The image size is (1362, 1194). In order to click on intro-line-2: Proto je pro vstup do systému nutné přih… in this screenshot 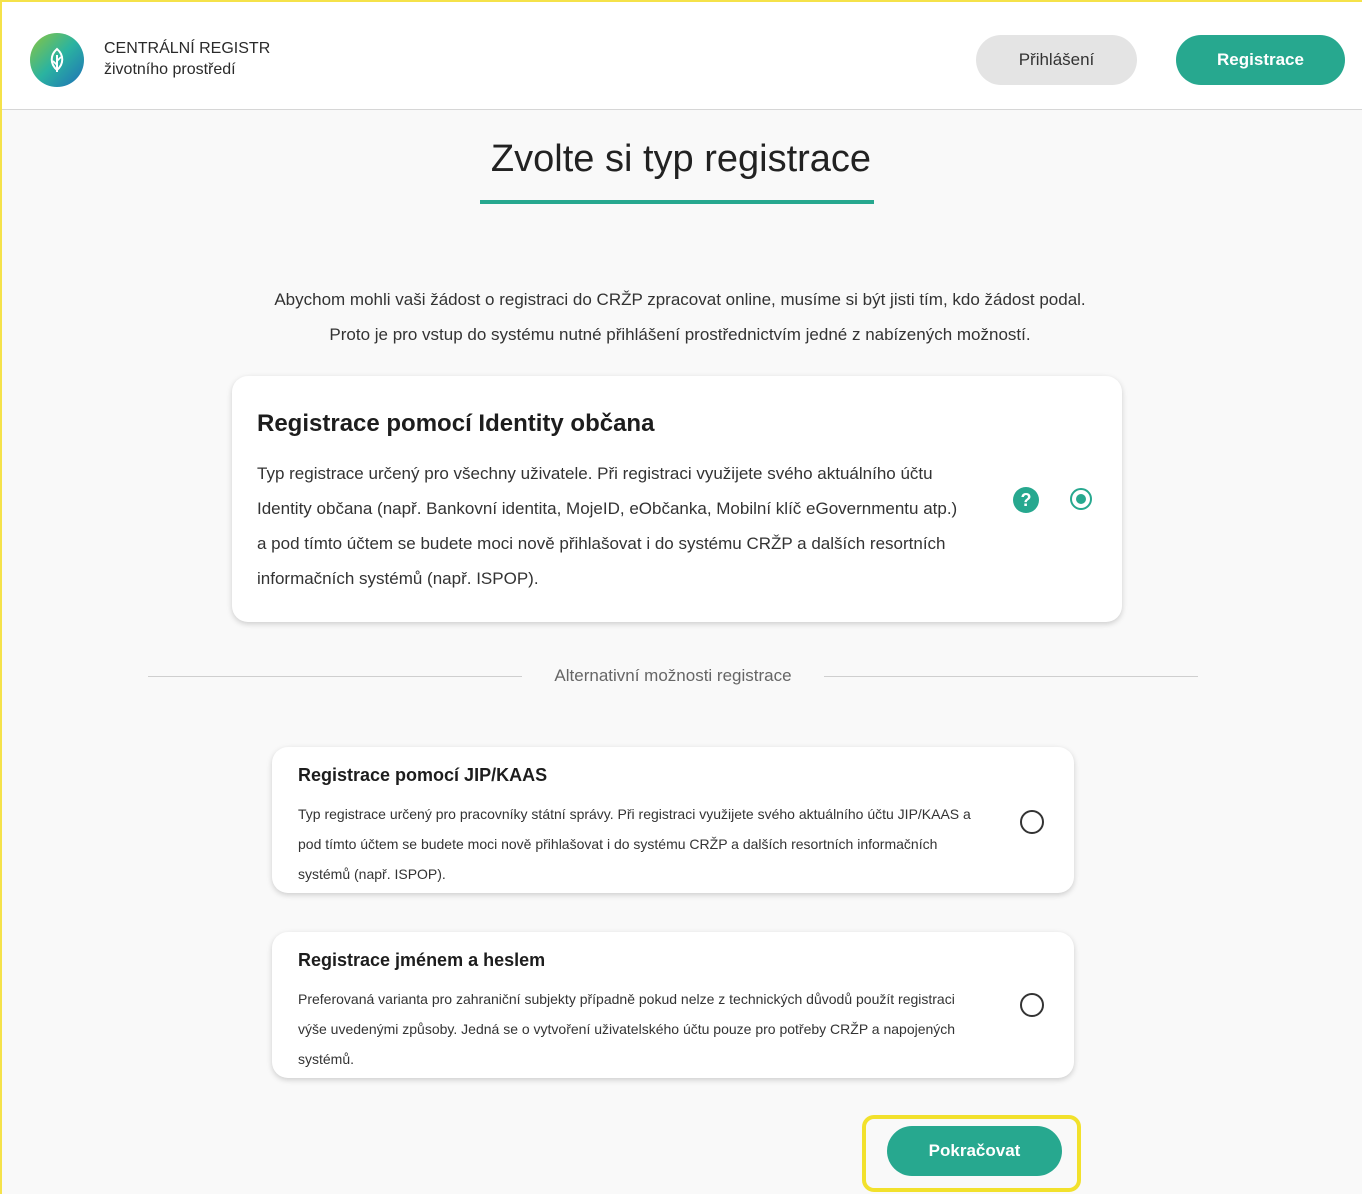, I will do `click(680, 334)`.